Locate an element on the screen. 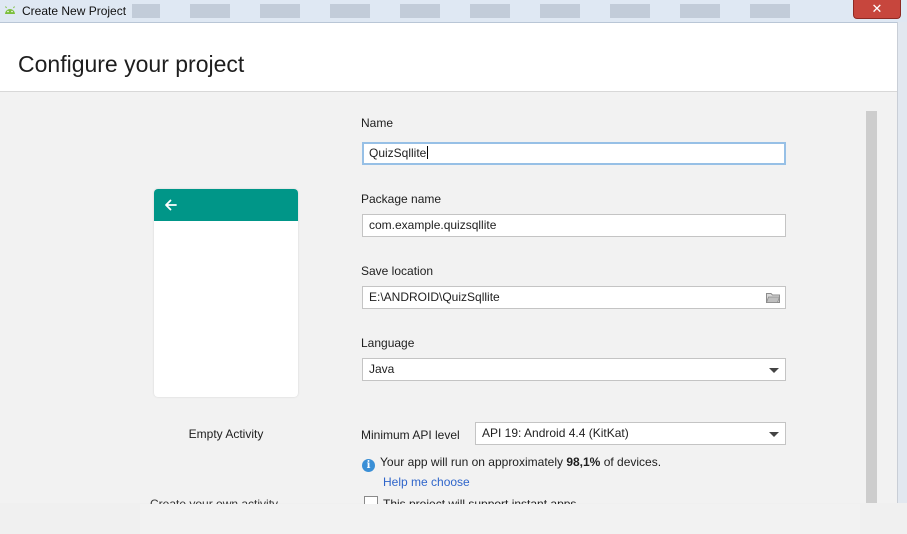  activity-preview is located at coordinates (226, 293).